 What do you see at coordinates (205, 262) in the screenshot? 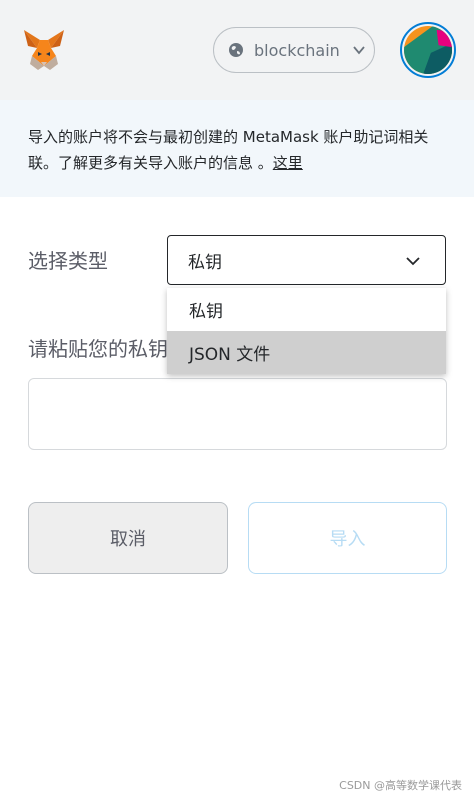
I see `selected-type-value: 私钥` at bounding box center [205, 262].